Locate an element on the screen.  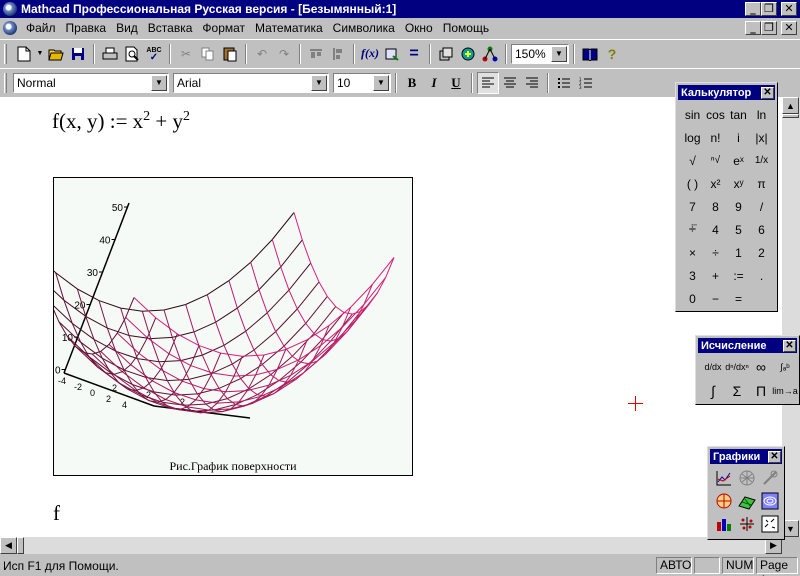
print-preview-icon is located at coordinates (132, 54).